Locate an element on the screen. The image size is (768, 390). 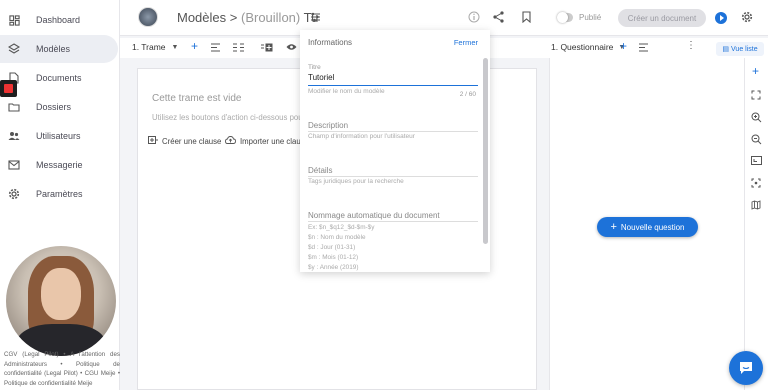
title-char-counter: 2 / 60 is located at coordinates (467, 94).